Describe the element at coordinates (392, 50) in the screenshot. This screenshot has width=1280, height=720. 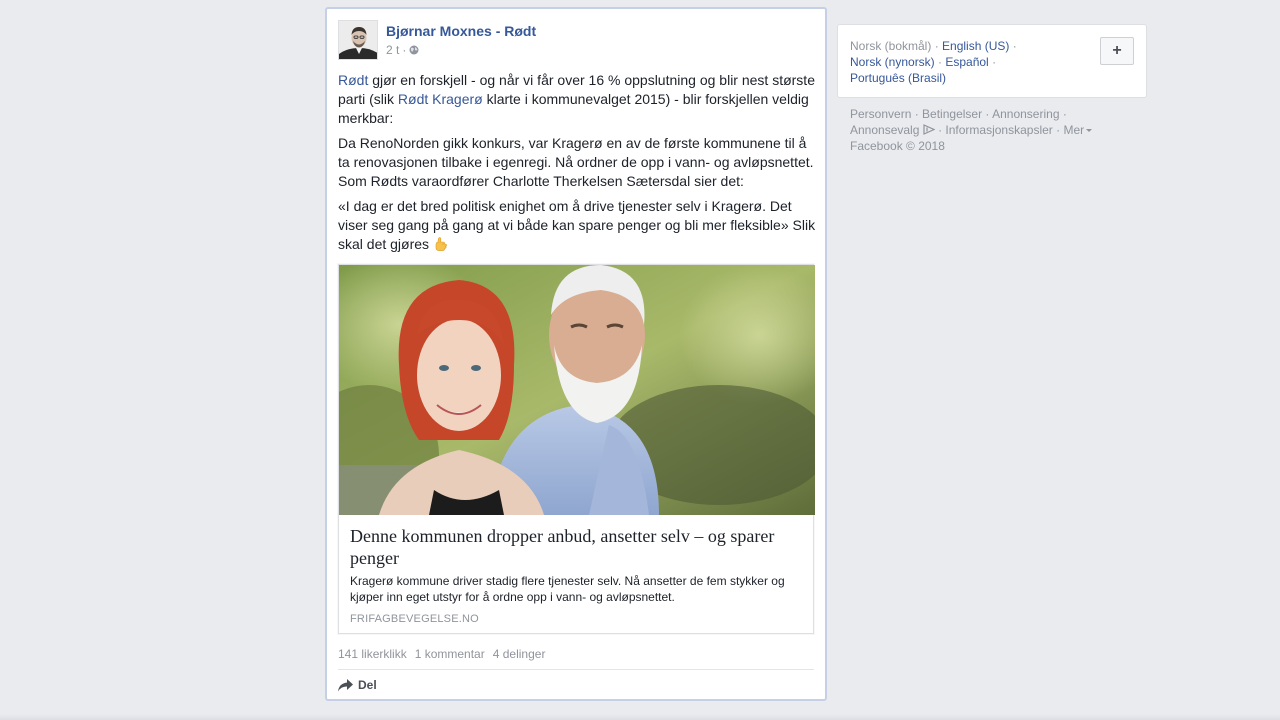
I see `post-timestamp: 2 t` at that location.